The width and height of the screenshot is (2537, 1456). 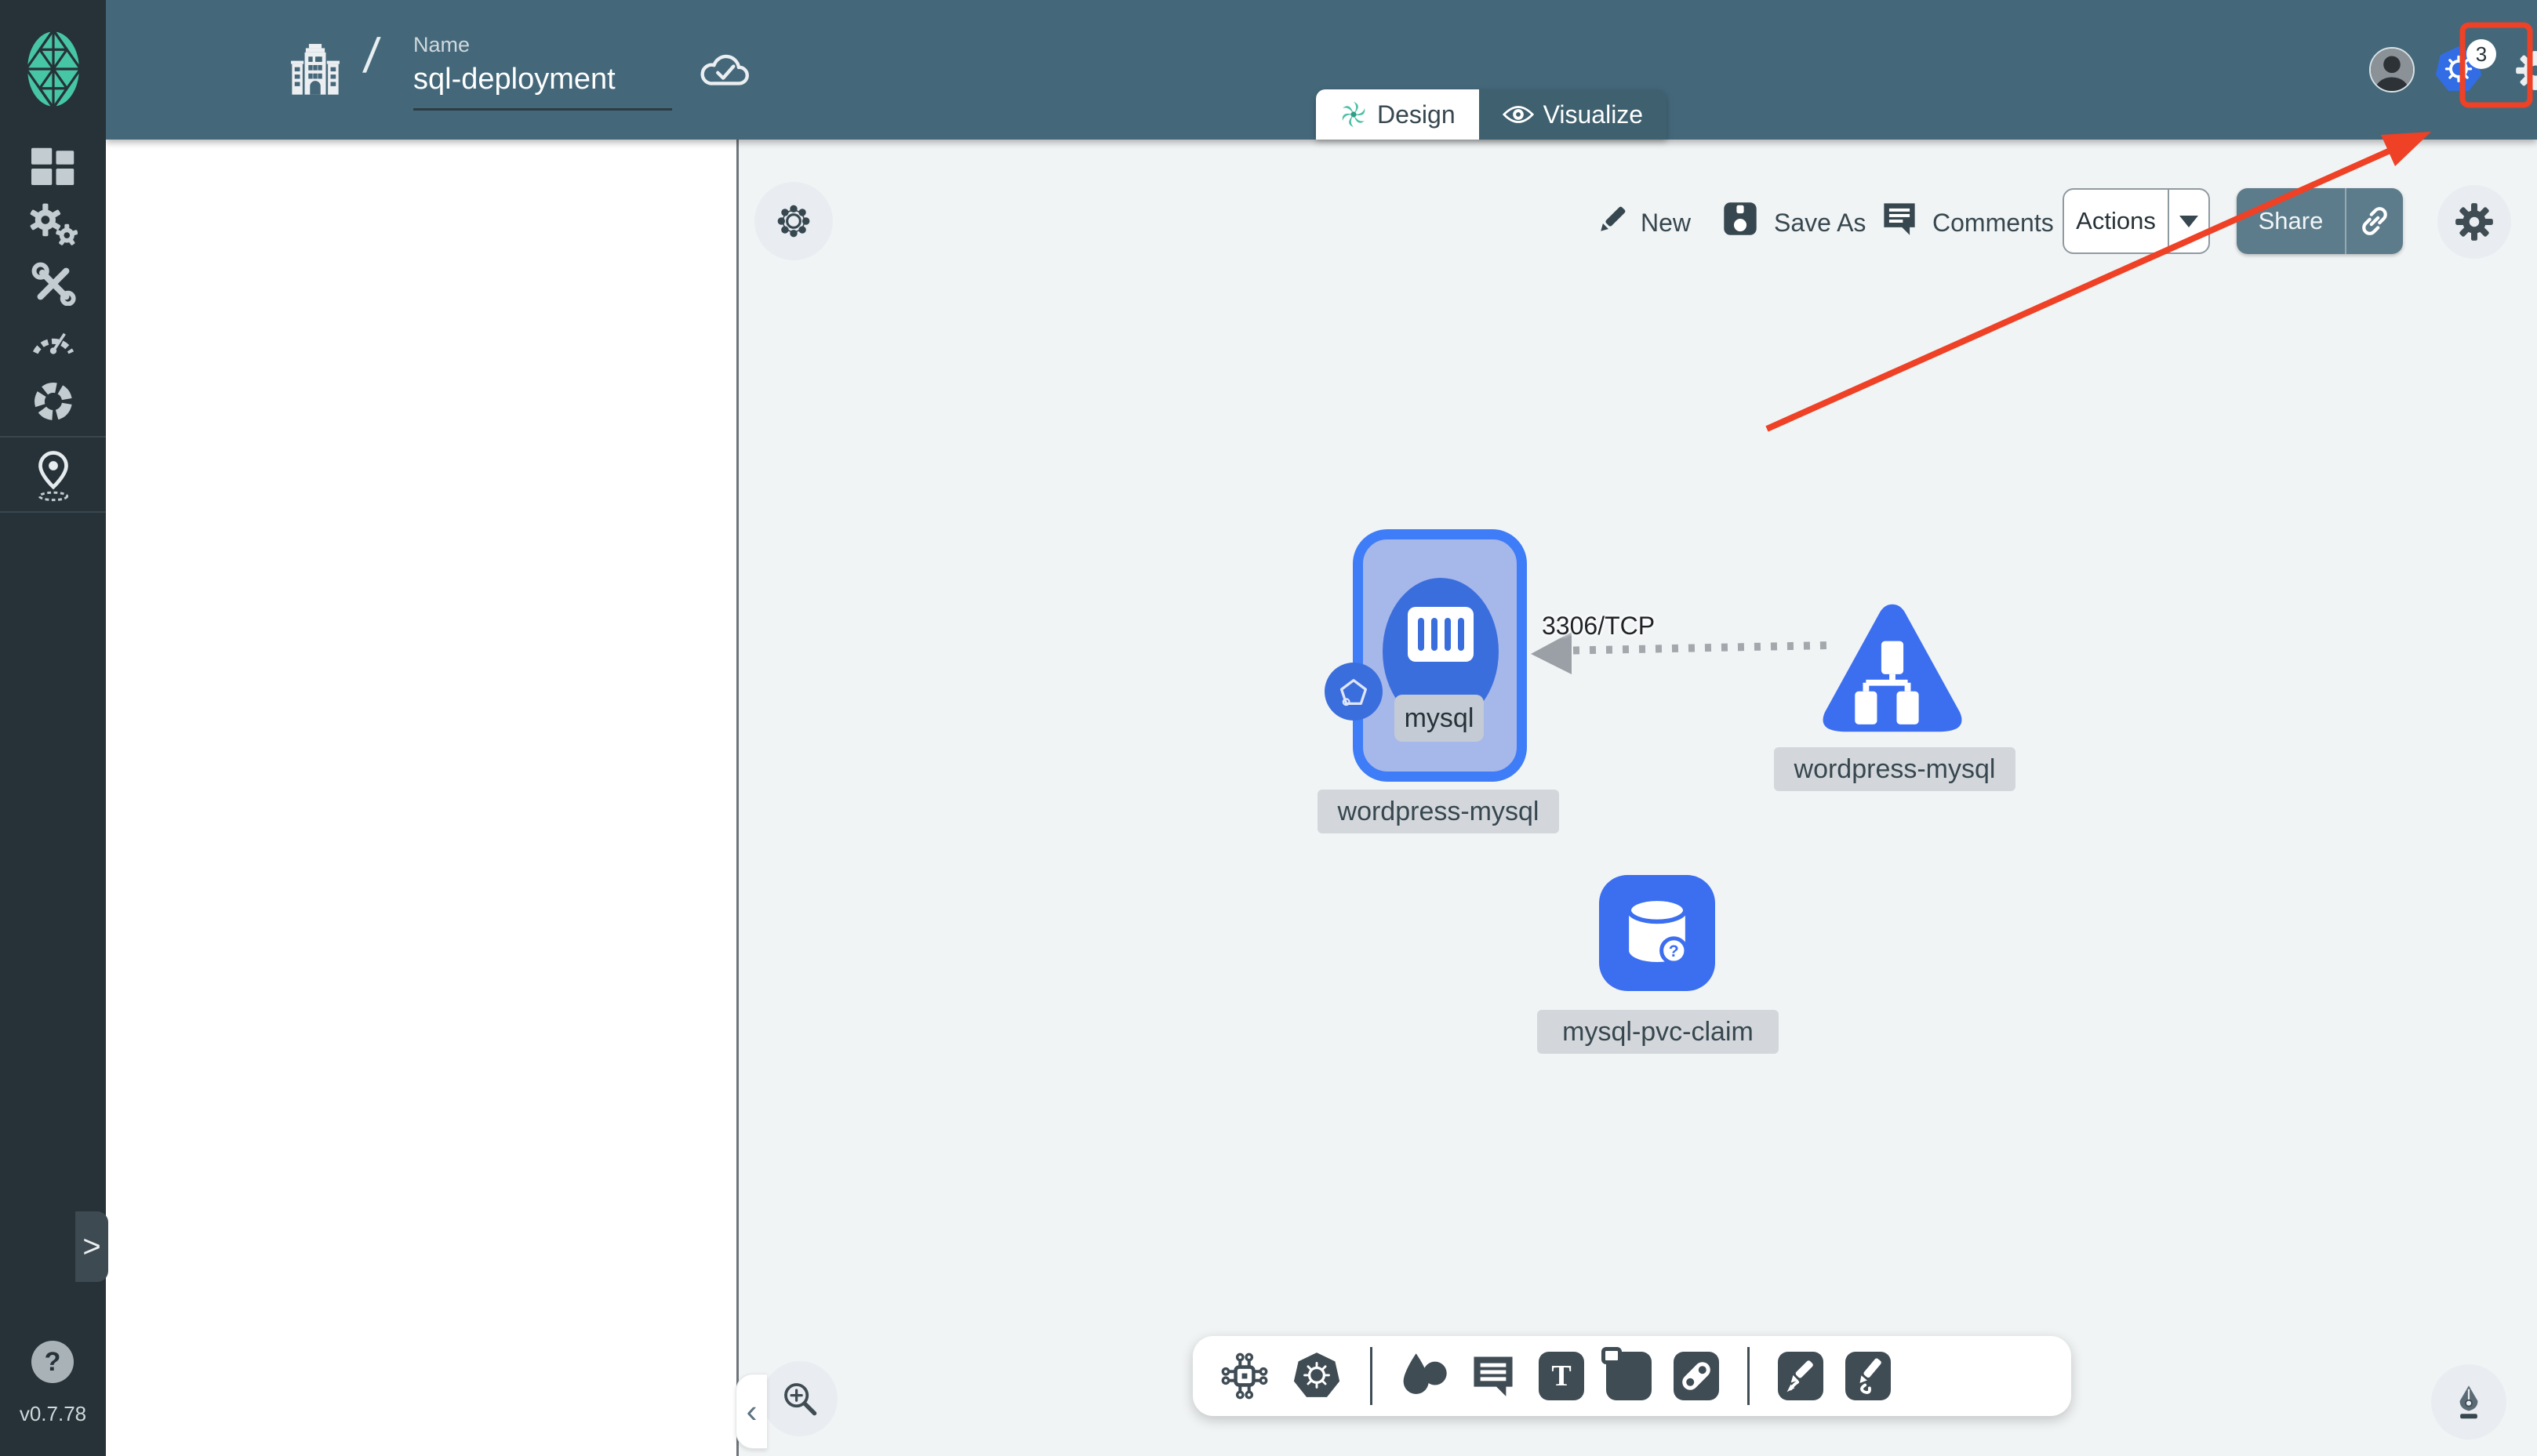 I want to click on app-version: v0.7.78, so click(x=53, y=1413).